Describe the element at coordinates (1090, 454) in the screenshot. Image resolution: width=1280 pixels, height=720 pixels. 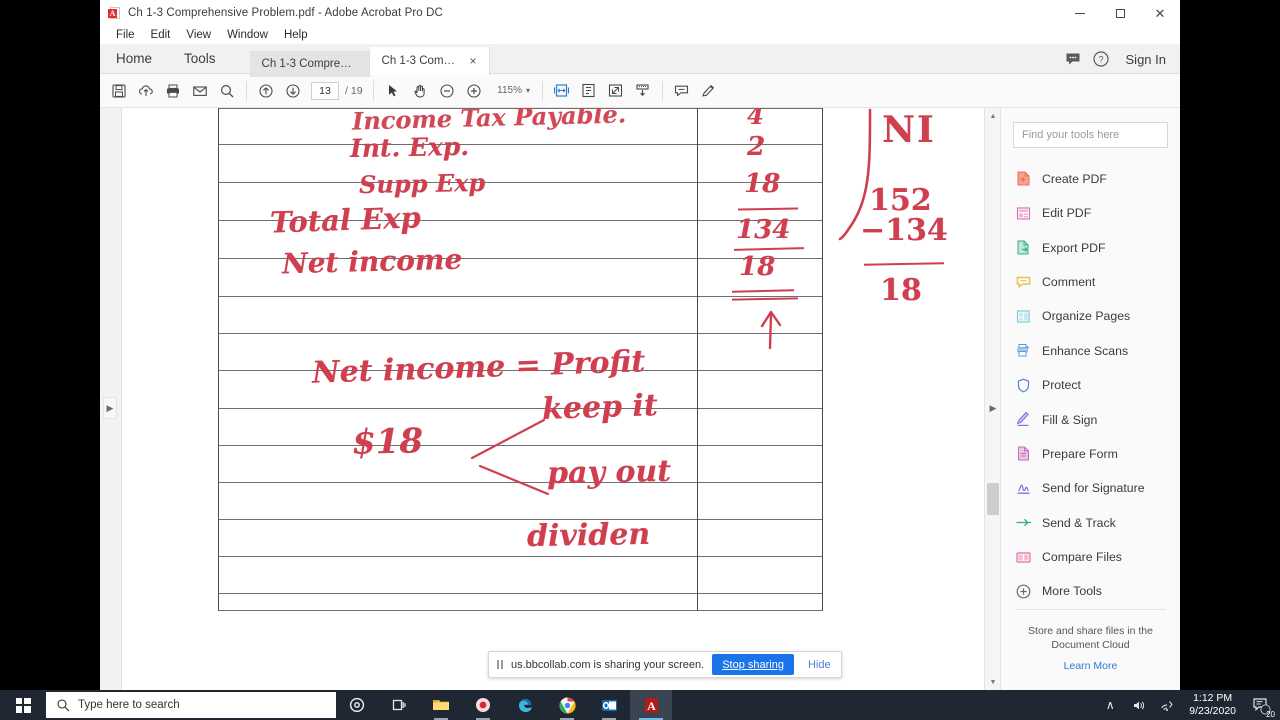
I see `tool-item-prepare-form: Prepare Form` at that location.